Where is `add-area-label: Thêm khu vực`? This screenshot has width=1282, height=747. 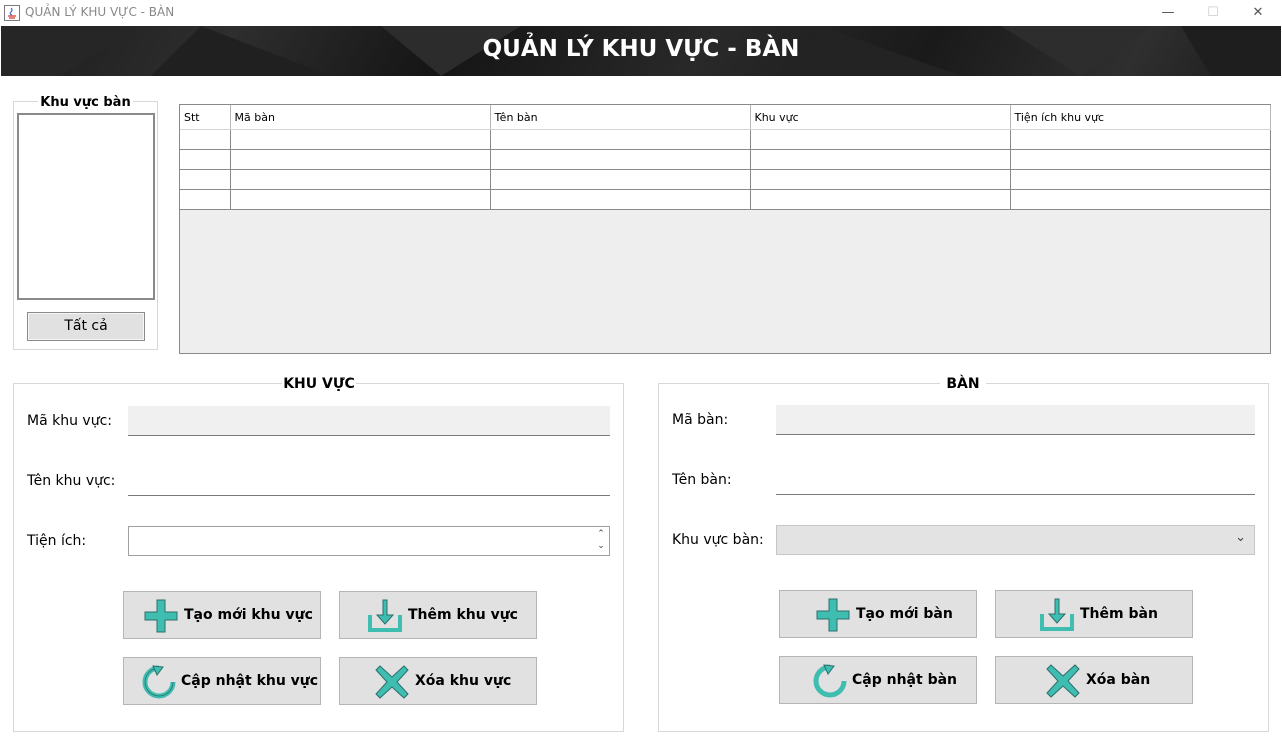 add-area-label: Thêm khu vực is located at coordinates (463, 615).